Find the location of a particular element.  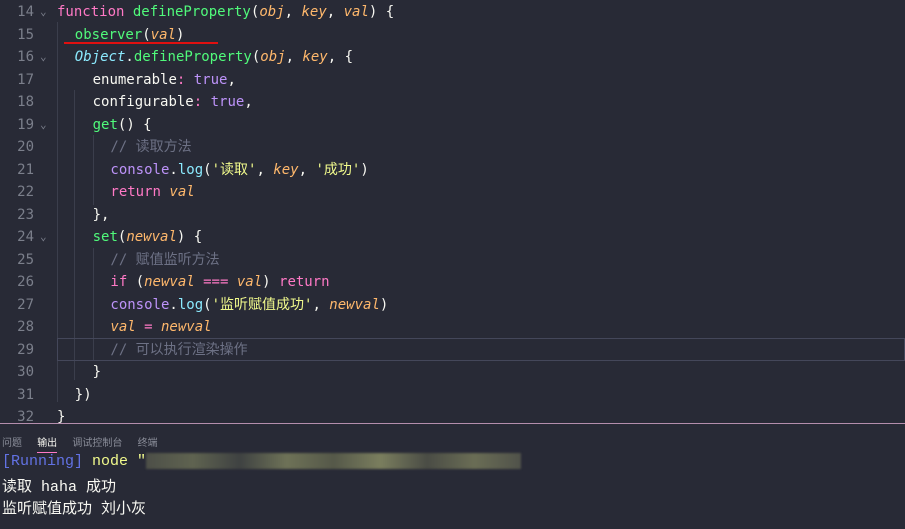

code-line: 25 // 赋值监听方法 is located at coordinates (452, 260).